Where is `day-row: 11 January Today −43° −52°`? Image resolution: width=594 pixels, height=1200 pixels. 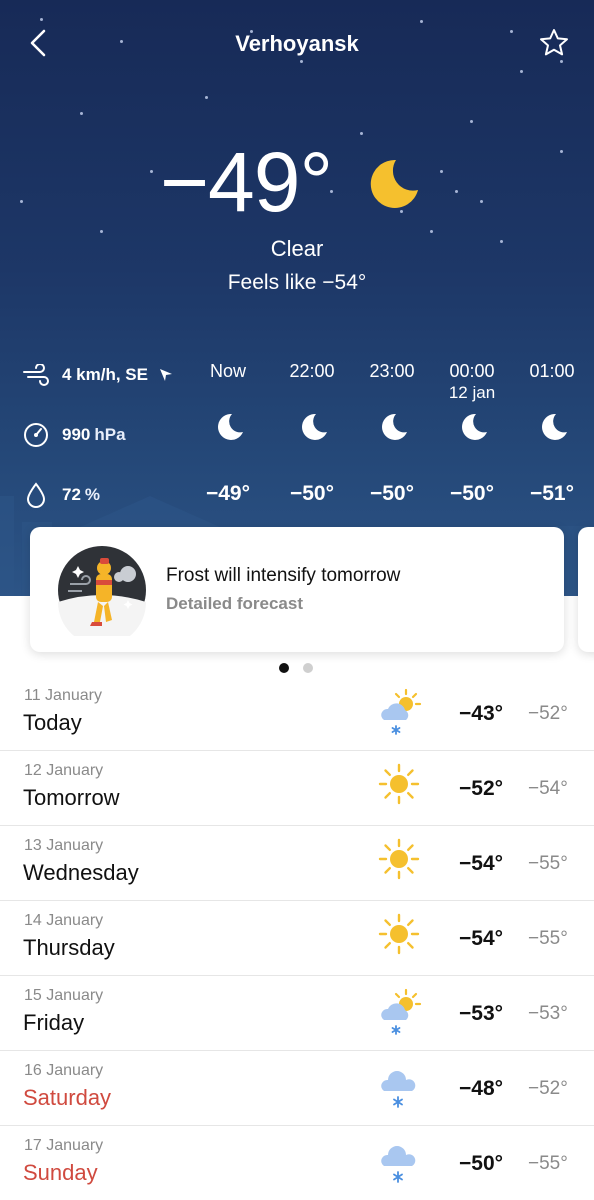 day-row: 11 January Today −43° −52° is located at coordinates (297, 713).